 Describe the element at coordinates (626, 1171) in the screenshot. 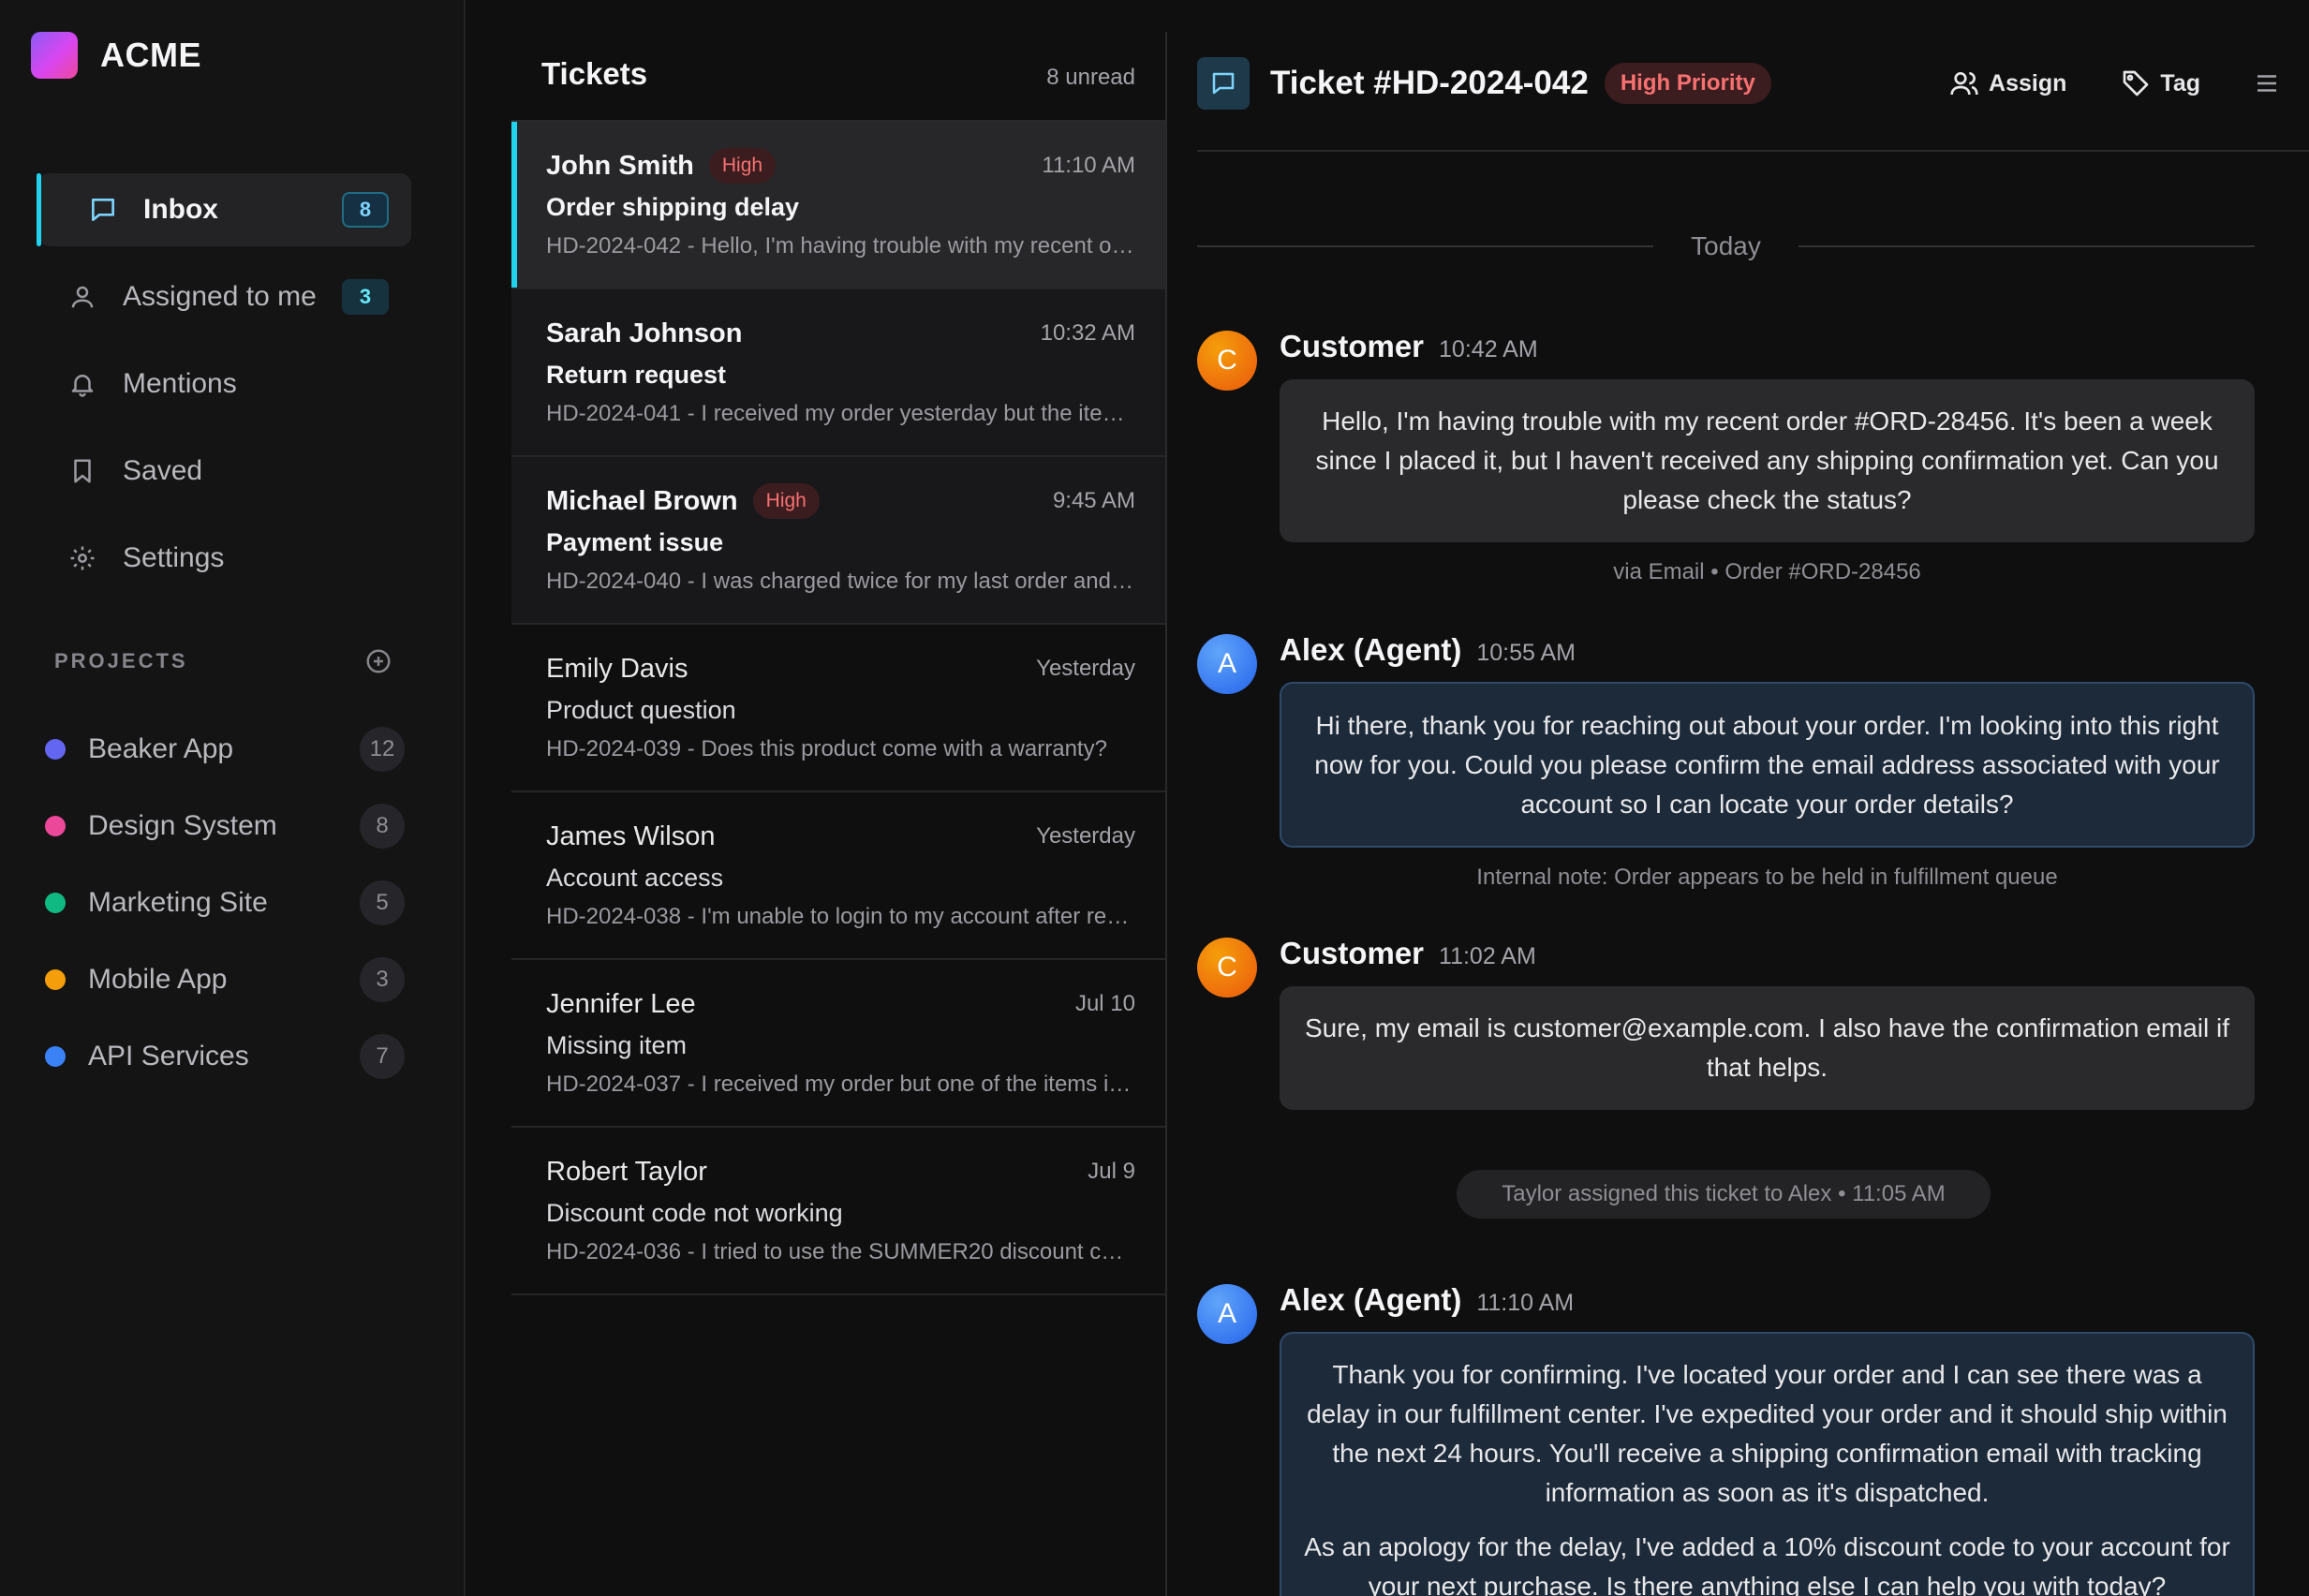

I see `ticket-customer-name: Robert Taylor` at that location.